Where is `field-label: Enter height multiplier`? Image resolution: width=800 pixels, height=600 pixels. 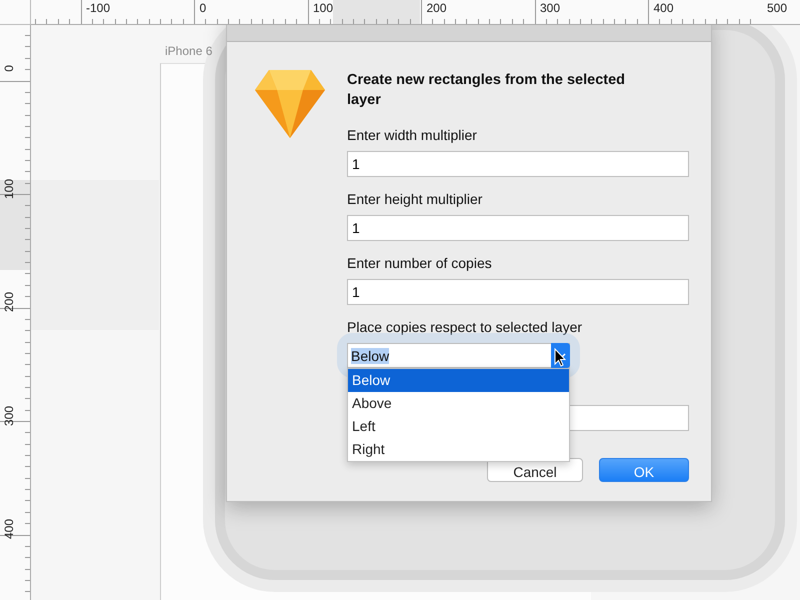 field-label: Enter height multiplier is located at coordinates (415, 199).